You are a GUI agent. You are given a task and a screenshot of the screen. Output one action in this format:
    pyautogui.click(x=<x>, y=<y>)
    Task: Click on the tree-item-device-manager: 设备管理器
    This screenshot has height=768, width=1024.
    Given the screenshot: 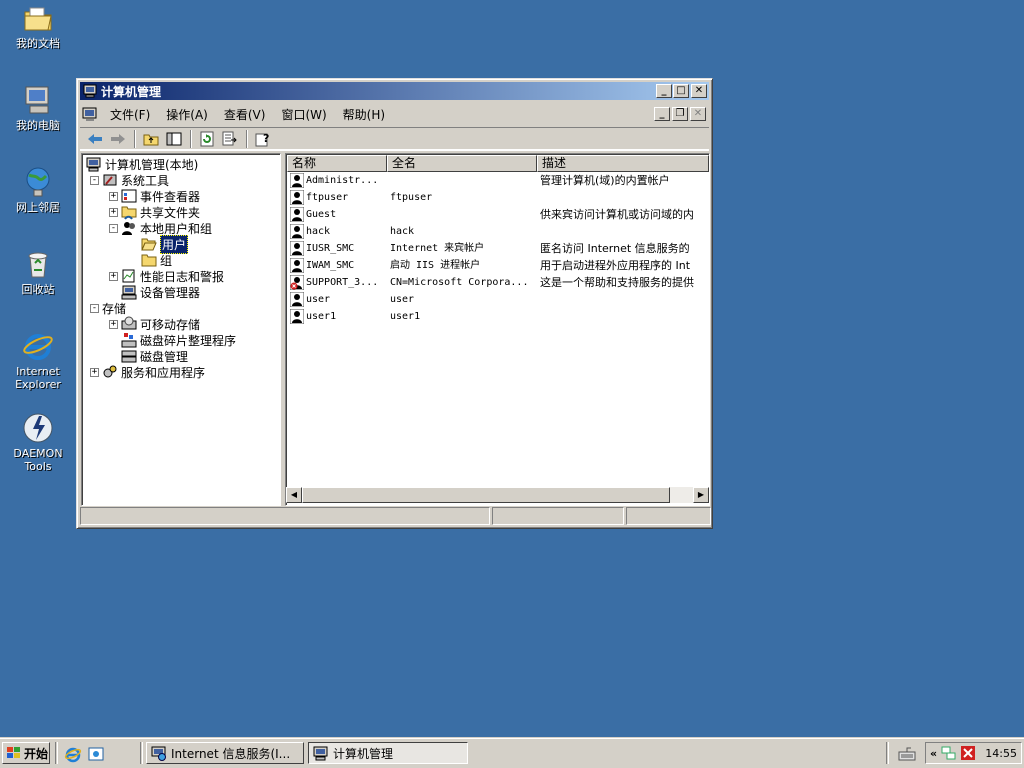 What is the action you would take?
    pyautogui.click(x=160, y=292)
    